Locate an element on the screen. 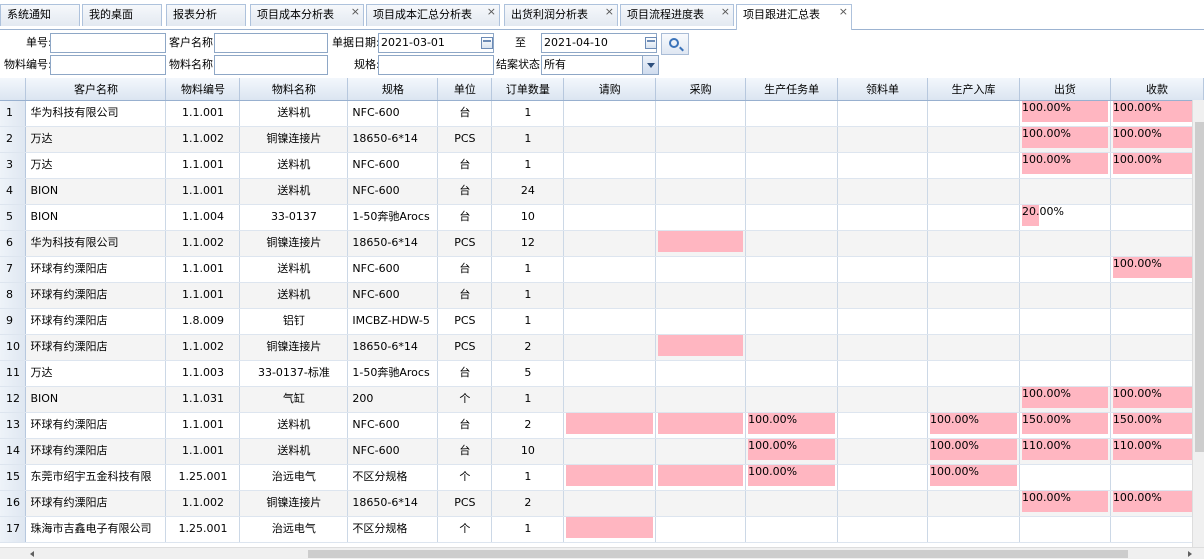  progress-cell-pay: 150.00% is located at coordinates (1157, 425).